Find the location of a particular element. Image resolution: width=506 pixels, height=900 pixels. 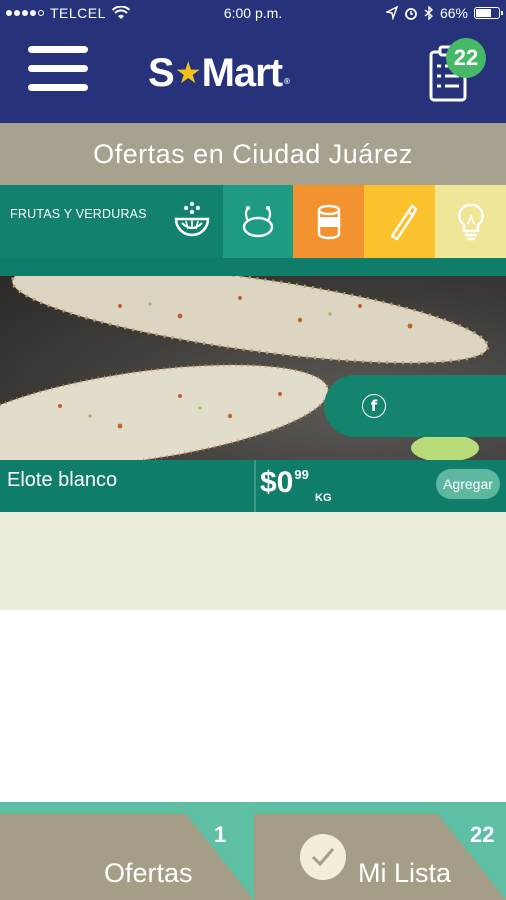

status-right: 66% is located at coordinates (444, 13).